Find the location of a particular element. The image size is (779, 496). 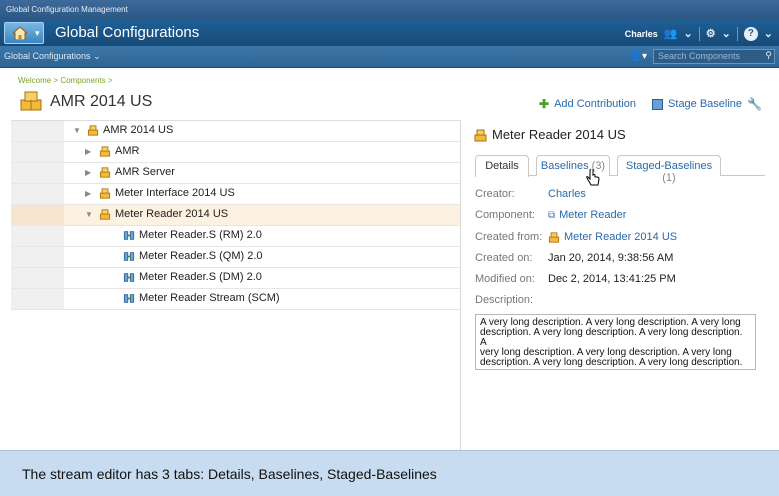

tree-row: ▼ Meter Reader 2014 US is located at coordinates (235, 215).